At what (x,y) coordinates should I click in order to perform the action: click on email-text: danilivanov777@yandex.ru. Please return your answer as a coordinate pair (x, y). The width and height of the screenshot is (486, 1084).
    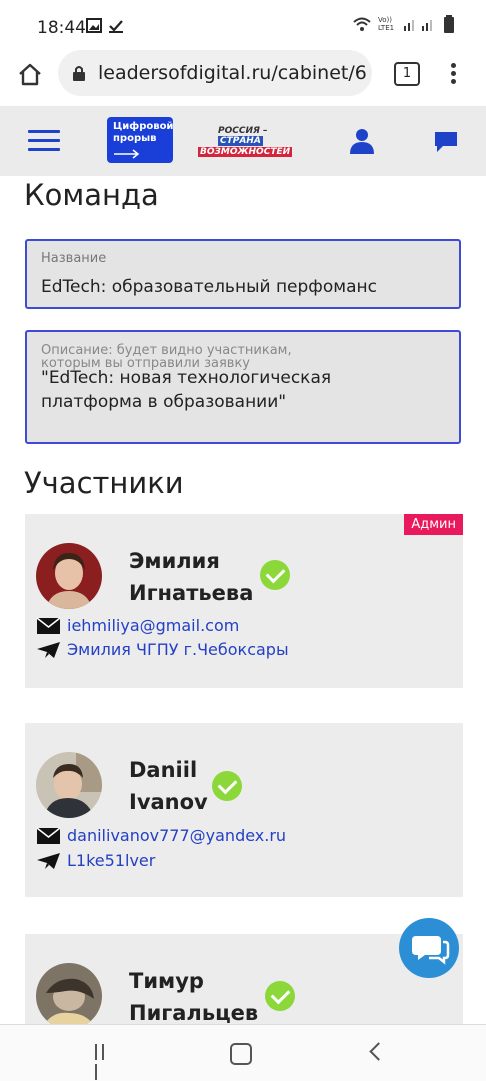
    Looking at the image, I should click on (177, 835).